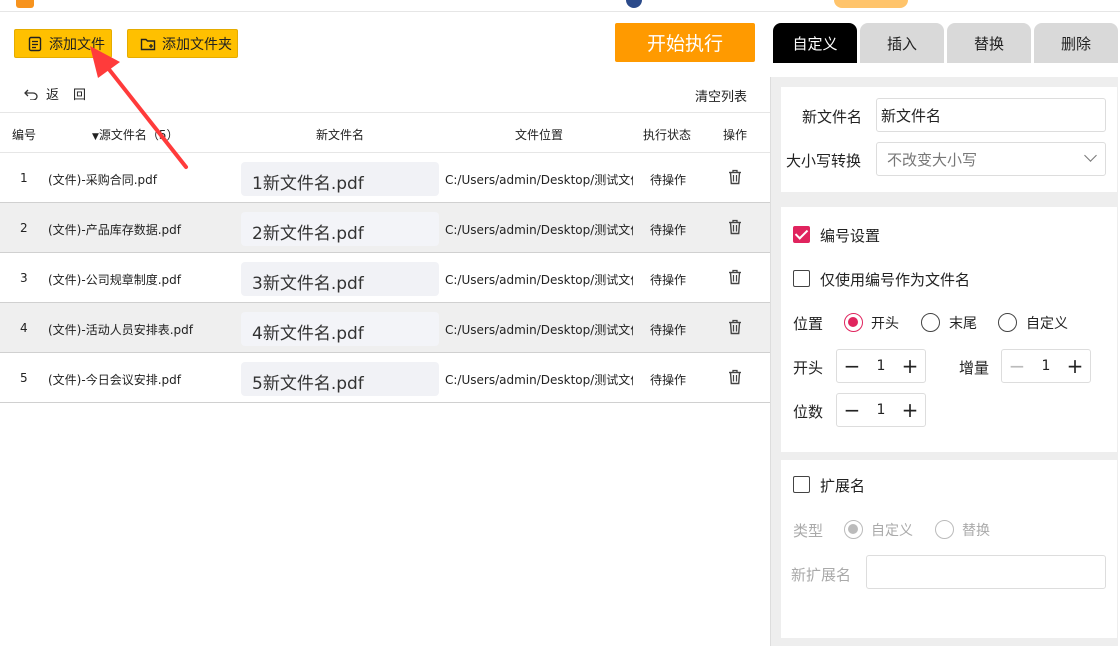 The width and height of the screenshot is (1120, 646). I want to click on start-value: 1, so click(881, 366).